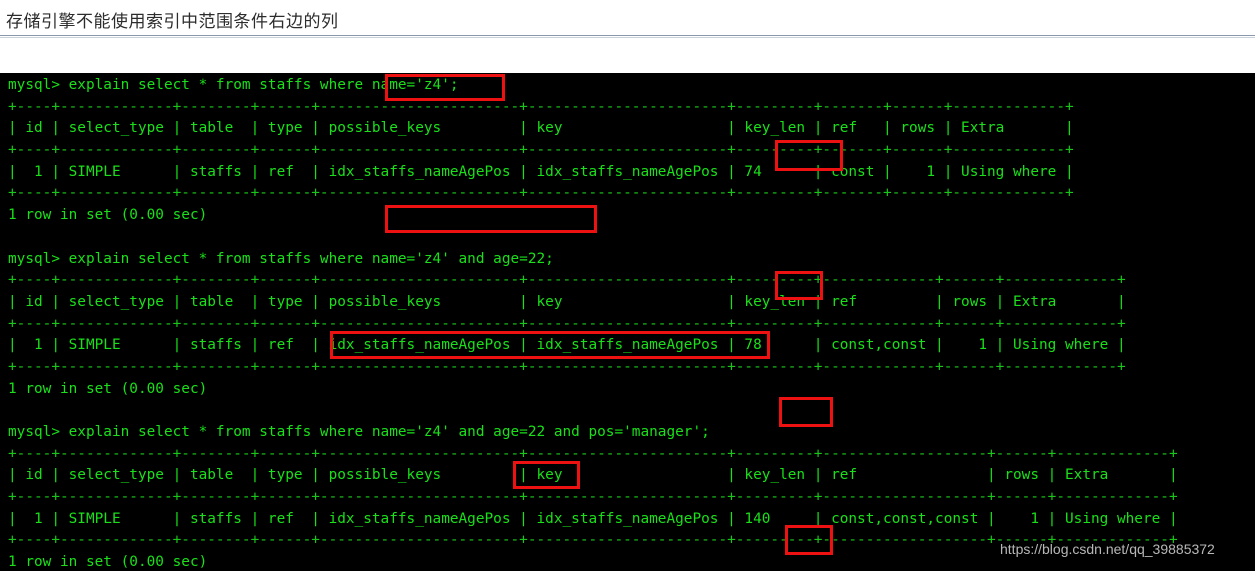 The height and width of the screenshot is (571, 1255). What do you see at coordinates (1107, 549) in the screenshot?
I see `watermark-text: https://blog.csdn.net/qq_39885372` at bounding box center [1107, 549].